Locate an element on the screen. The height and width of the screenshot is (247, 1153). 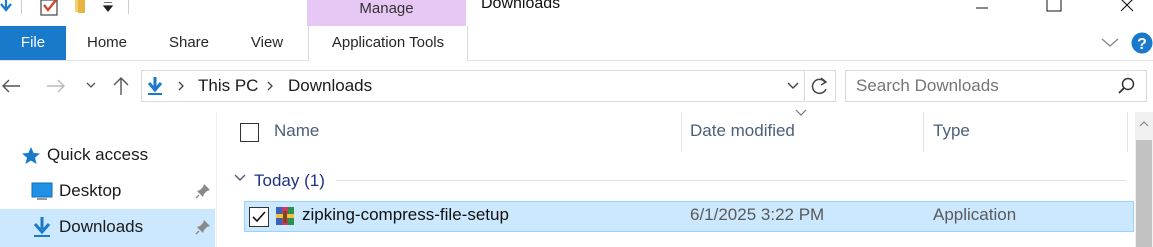
select-all-checkbox is located at coordinates (249, 132).